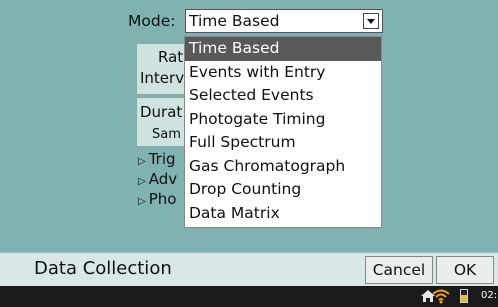 The height and width of the screenshot is (307, 498). I want to click on wifi-icon, so click(441, 297).